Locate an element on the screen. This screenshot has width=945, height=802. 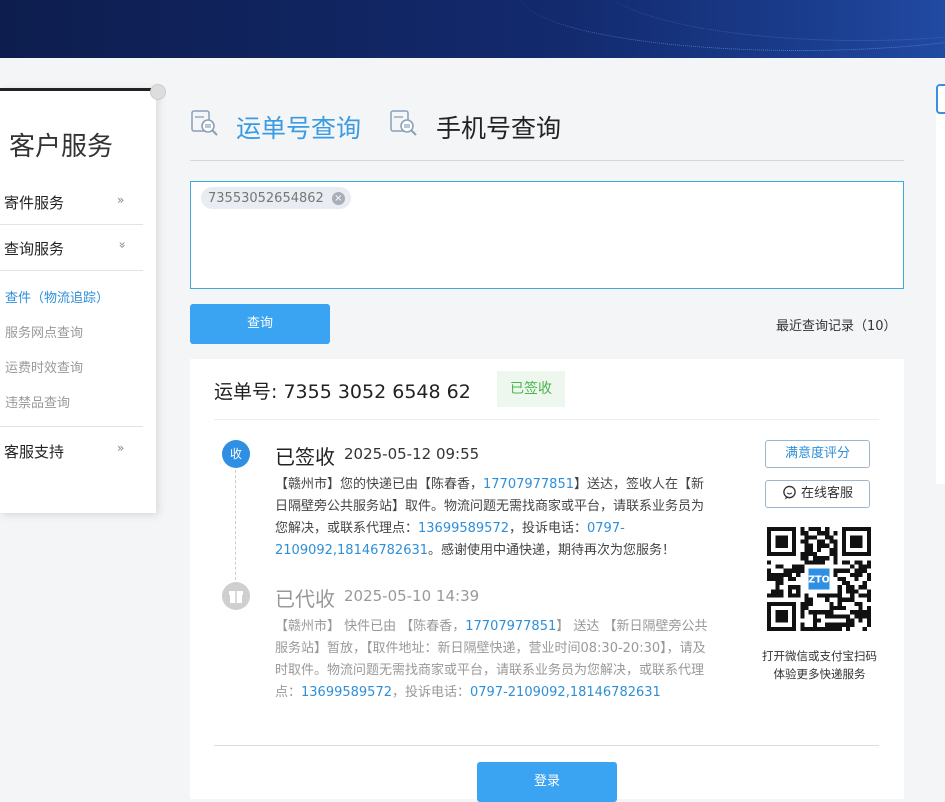
online-support-label: 在线客服 is located at coordinates (826, 493).